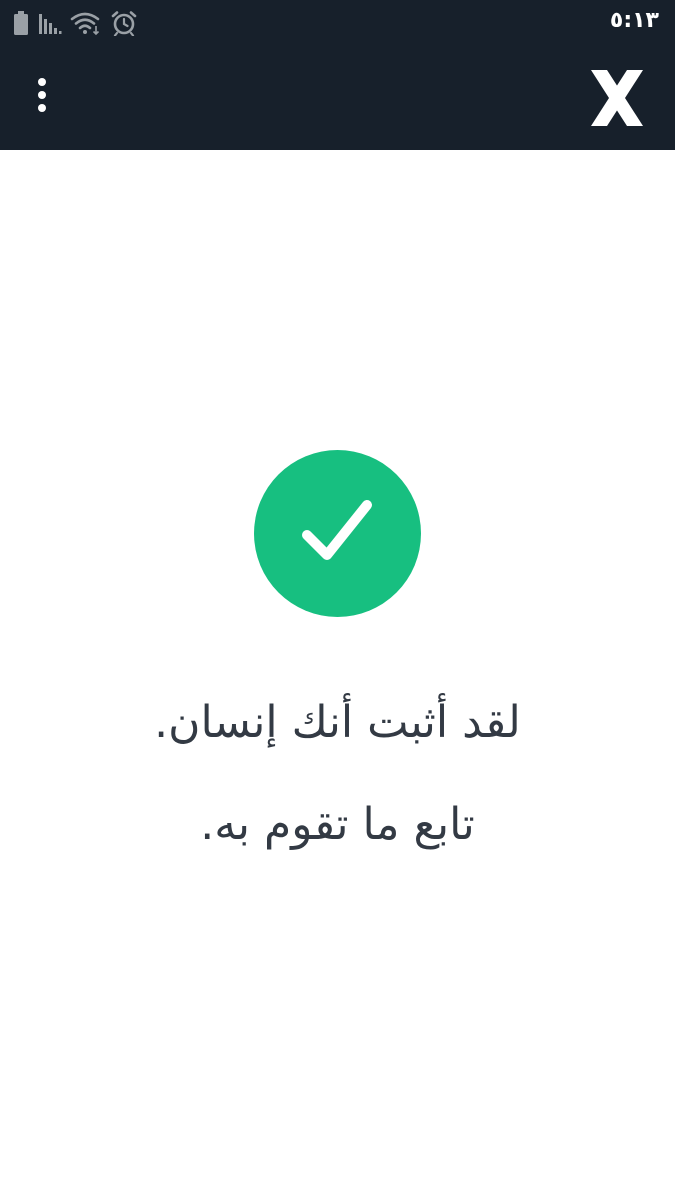 This screenshot has height=1200, width=675. Describe the element at coordinates (617, 98) in the screenshot. I see `x-logo-icon` at that location.